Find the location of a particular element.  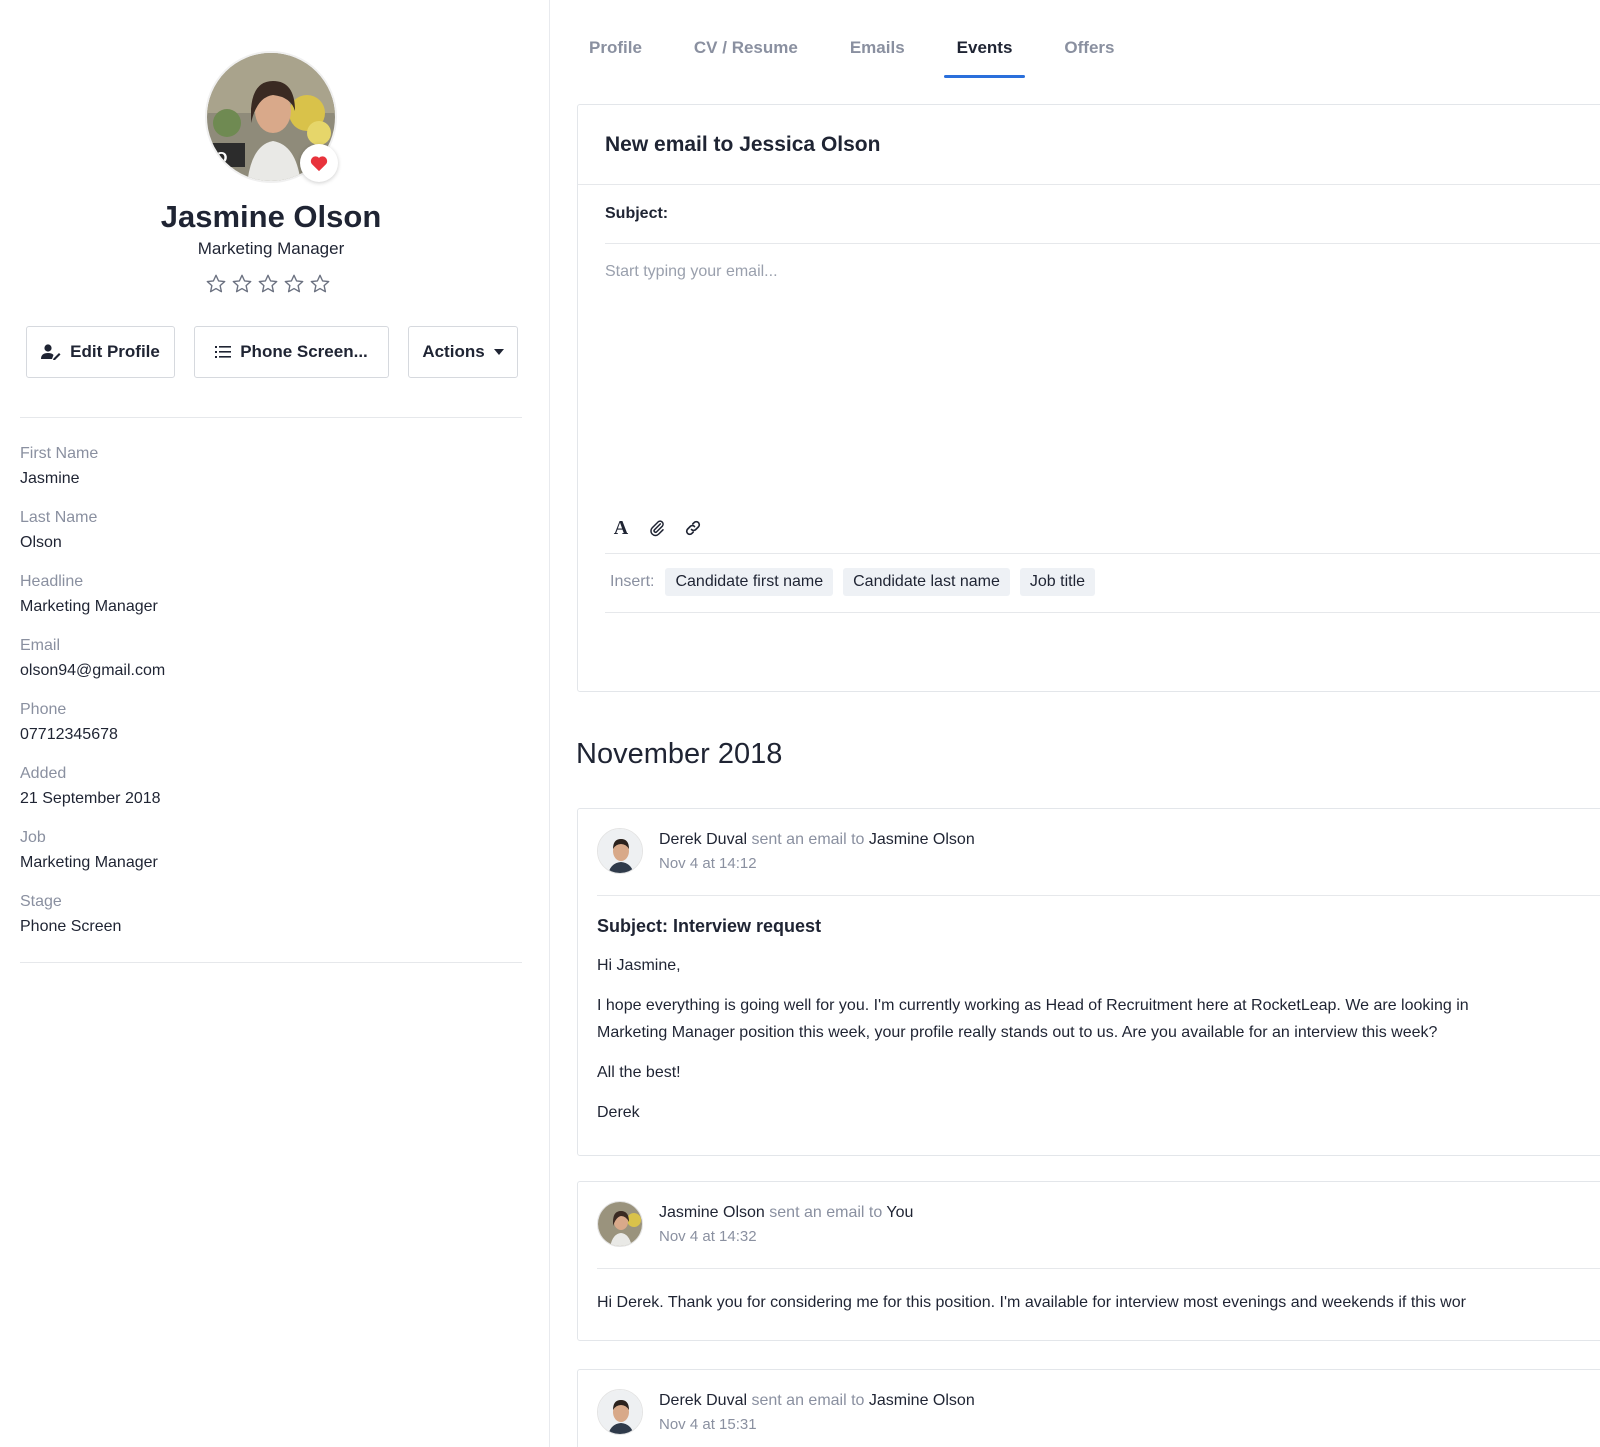

link-icon is located at coordinates (693, 528).